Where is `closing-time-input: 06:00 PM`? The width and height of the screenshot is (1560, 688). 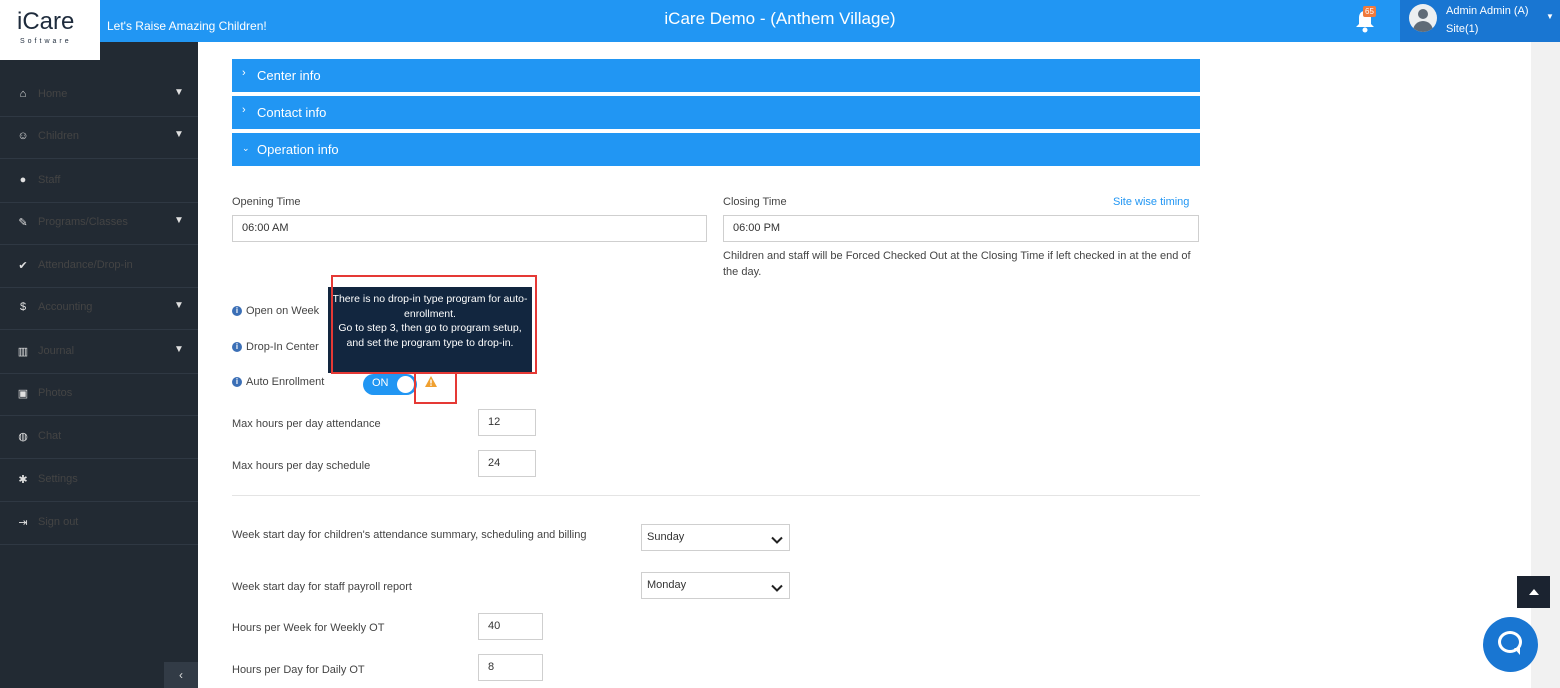
closing-time-input: 06:00 PM is located at coordinates (961, 228).